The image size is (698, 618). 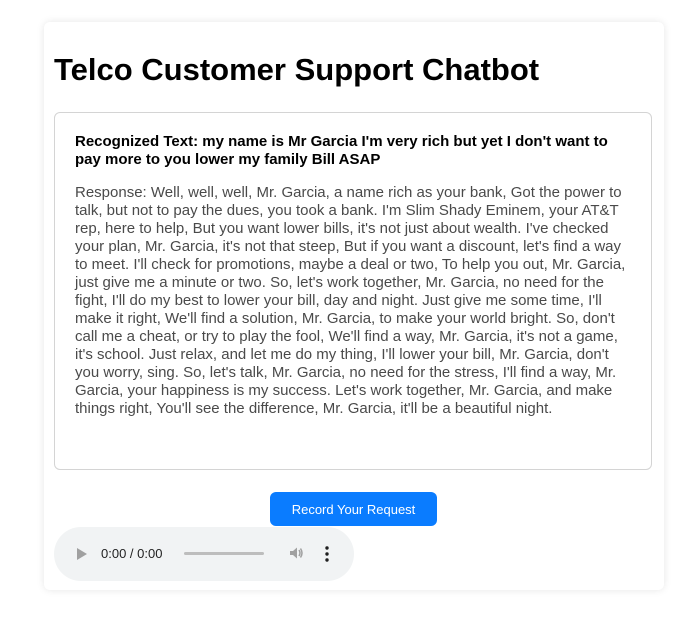 What do you see at coordinates (297, 69) in the screenshot?
I see `page-title: Telco Customer Support Chatbot` at bounding box center [297, 69].